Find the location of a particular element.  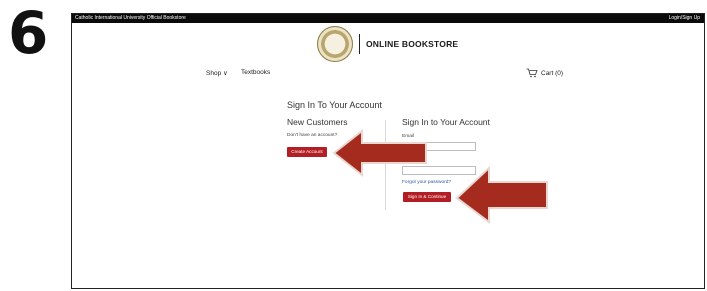

nav-textbooks: Textbooks is located at coordinates (255, 72).